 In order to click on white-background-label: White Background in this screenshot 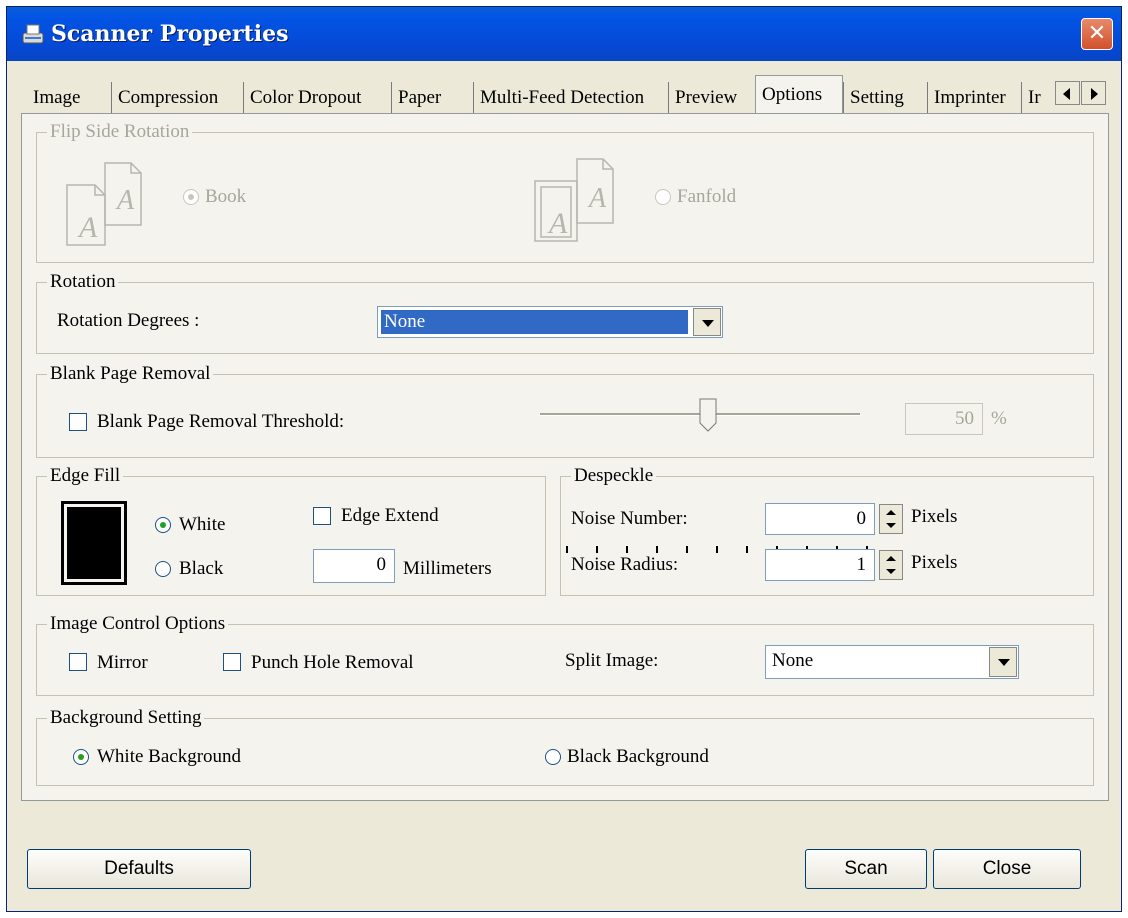, I will do `click(169, 756)`.